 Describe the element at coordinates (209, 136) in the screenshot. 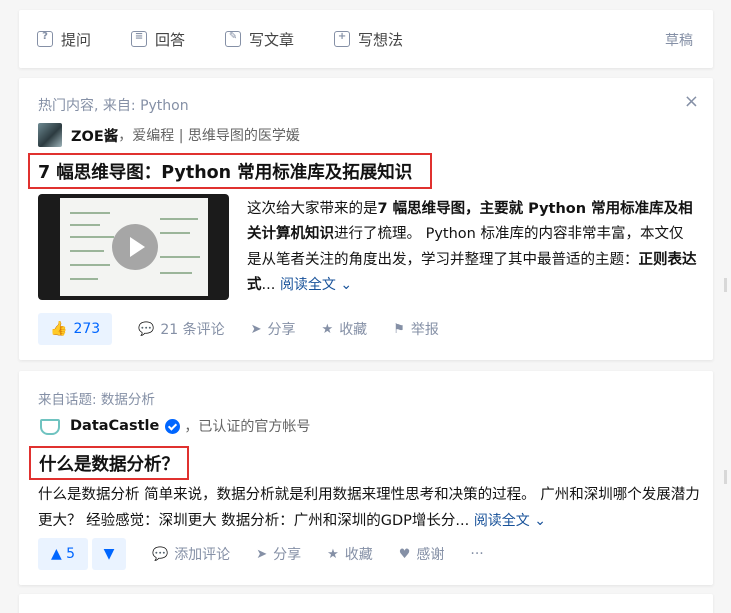

I see `author-headline: ，爱编程 | 思维导图的医学媛` at that location.